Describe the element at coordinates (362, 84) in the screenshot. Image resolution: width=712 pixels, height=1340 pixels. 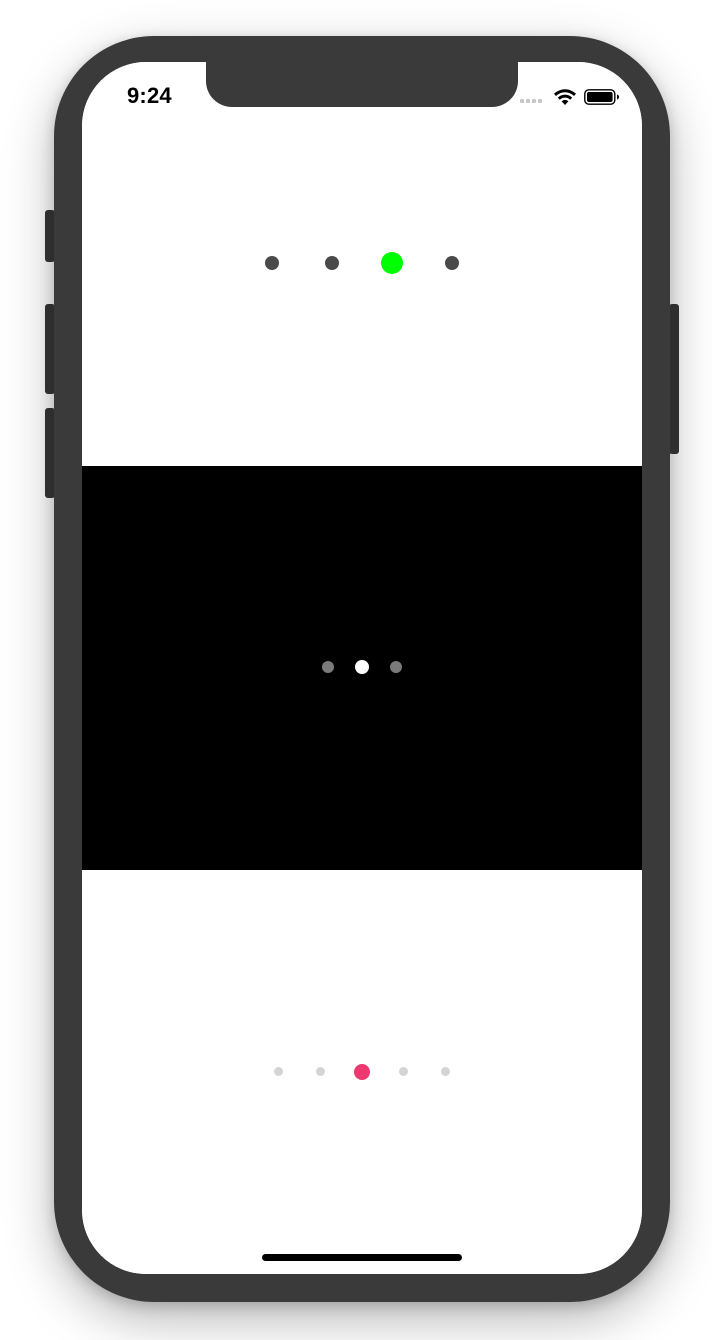
I see `notch` at that location.